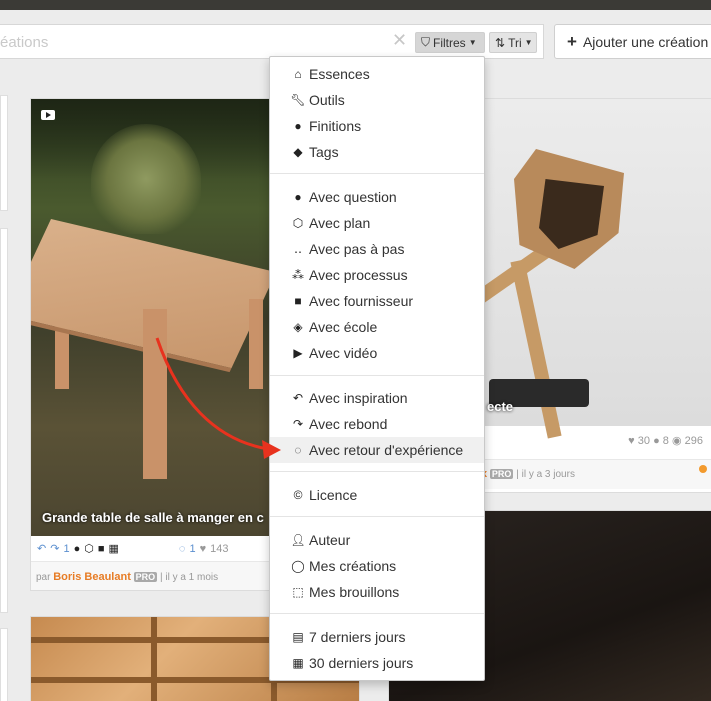 This screenshot has height=701, width=711. Describe the element at coordinates (358, 275) in the screenshot. I see `menu-item-label: Avec processus` at that location.